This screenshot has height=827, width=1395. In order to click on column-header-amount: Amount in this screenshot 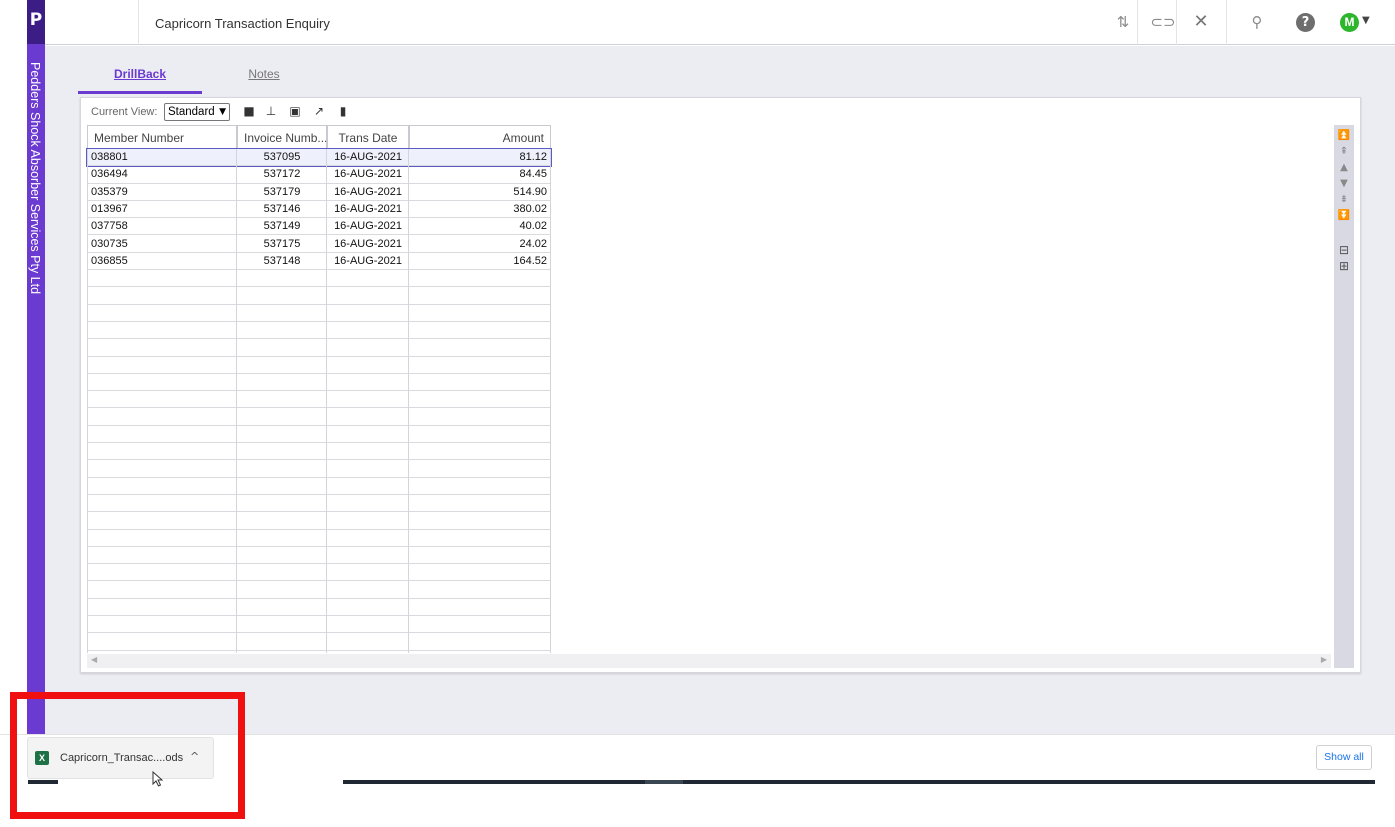, I will do `click(480, 137)`.